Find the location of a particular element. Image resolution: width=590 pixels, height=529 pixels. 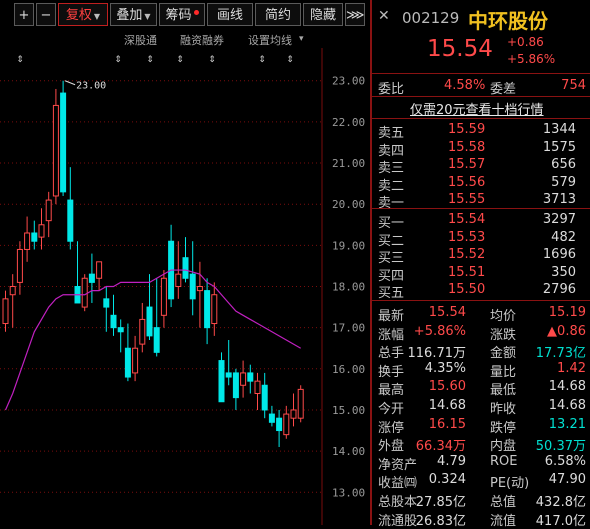

expand-icon: ⋙ is located at coordinates (355, 14).